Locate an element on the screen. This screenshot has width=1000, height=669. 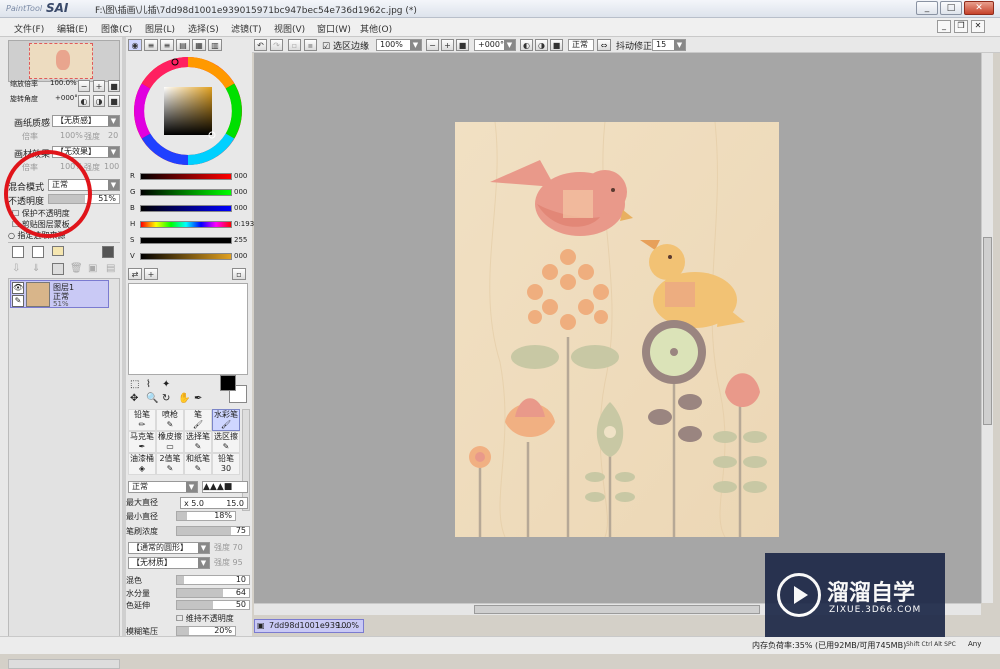
tool-brush: 笔 🖌 is located at coordinates (198, 420).